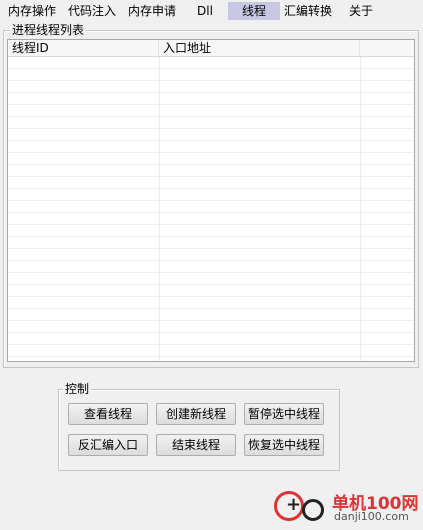 The width and height of the screenshot is (423, 530). Describe the element at coordinates (196, 414) in the screenshot. I see `create-thread-button: 创建新线程` at that location.